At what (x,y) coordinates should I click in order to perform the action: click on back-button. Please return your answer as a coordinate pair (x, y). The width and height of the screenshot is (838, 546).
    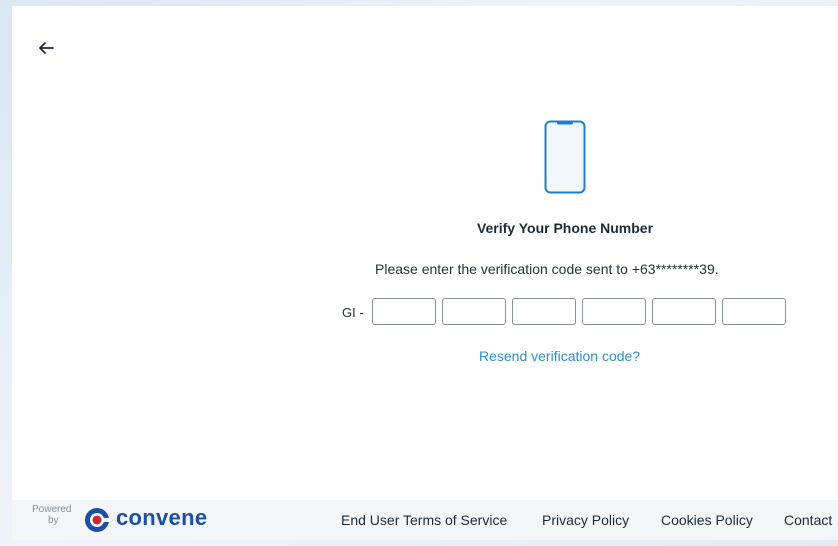
    Looking at the image, I should click on (46, 48).